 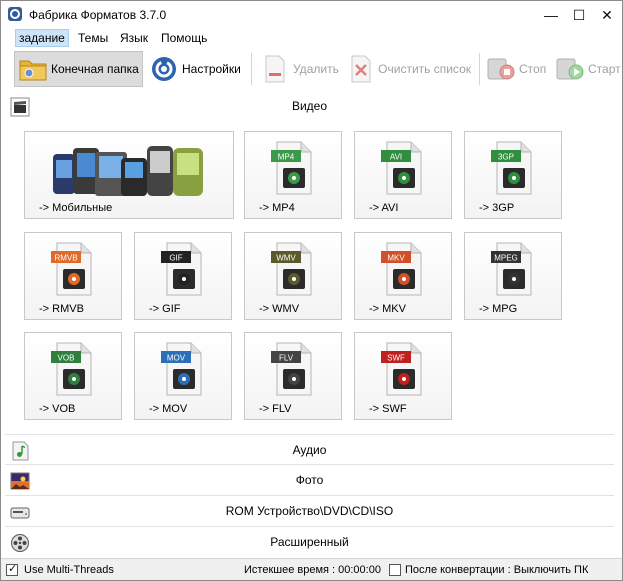 What do you see at coordinates (128, 171) in the screenshot?
I see `mobile-phones-icon` at bounding box center [128, 171].